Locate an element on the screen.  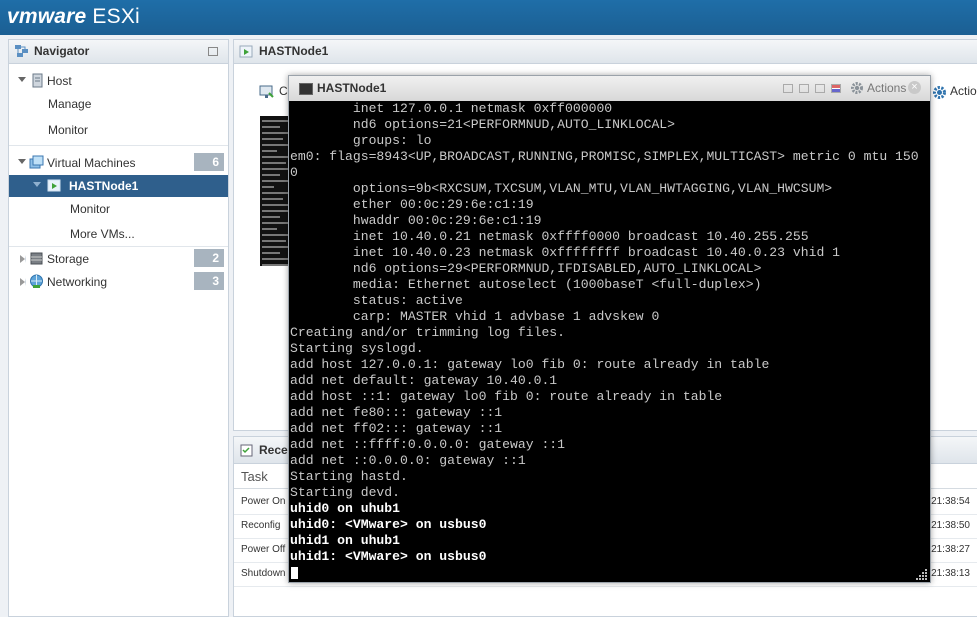
console-line: uhid1: <VMware> on usbus0 is located at coordinates (388, 556).